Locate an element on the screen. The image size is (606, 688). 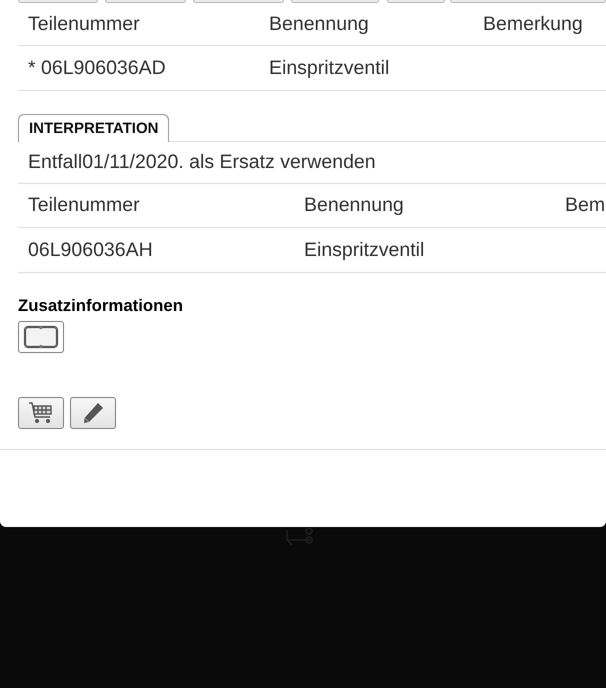
table-cell-text: 06L906036AH is located at coordinates (90, 250).